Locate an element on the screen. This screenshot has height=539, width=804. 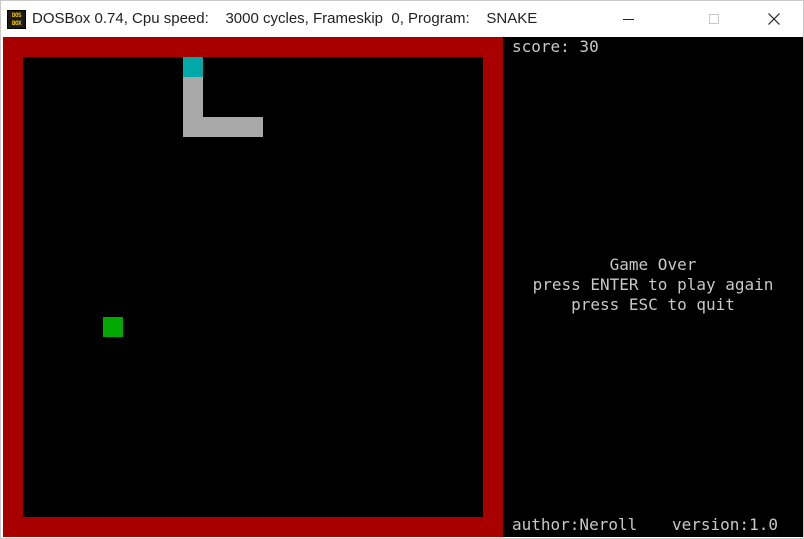
close-icon is located at coordinates (774, 19).